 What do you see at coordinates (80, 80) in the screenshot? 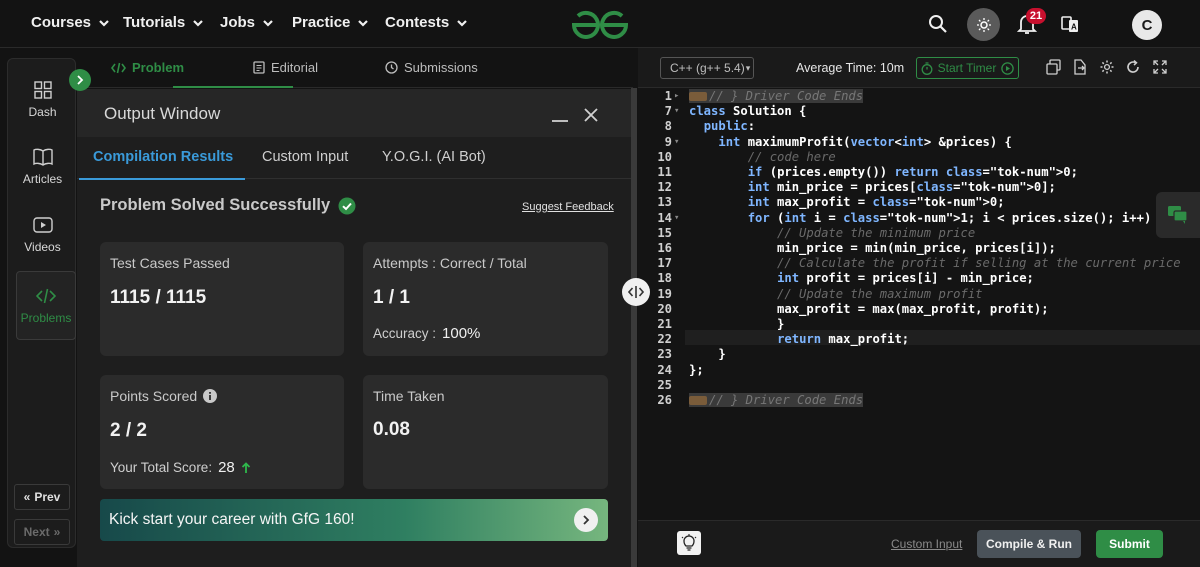
I see `collapse-rail-button` at bounding box center [80, 80].